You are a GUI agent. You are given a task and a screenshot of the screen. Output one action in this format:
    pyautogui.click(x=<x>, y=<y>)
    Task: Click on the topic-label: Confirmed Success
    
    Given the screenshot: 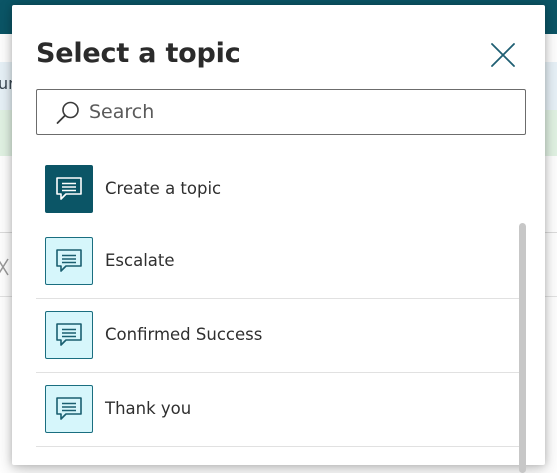 What is the action you would take?
    pyautogui.click(x=184, y=334)
    